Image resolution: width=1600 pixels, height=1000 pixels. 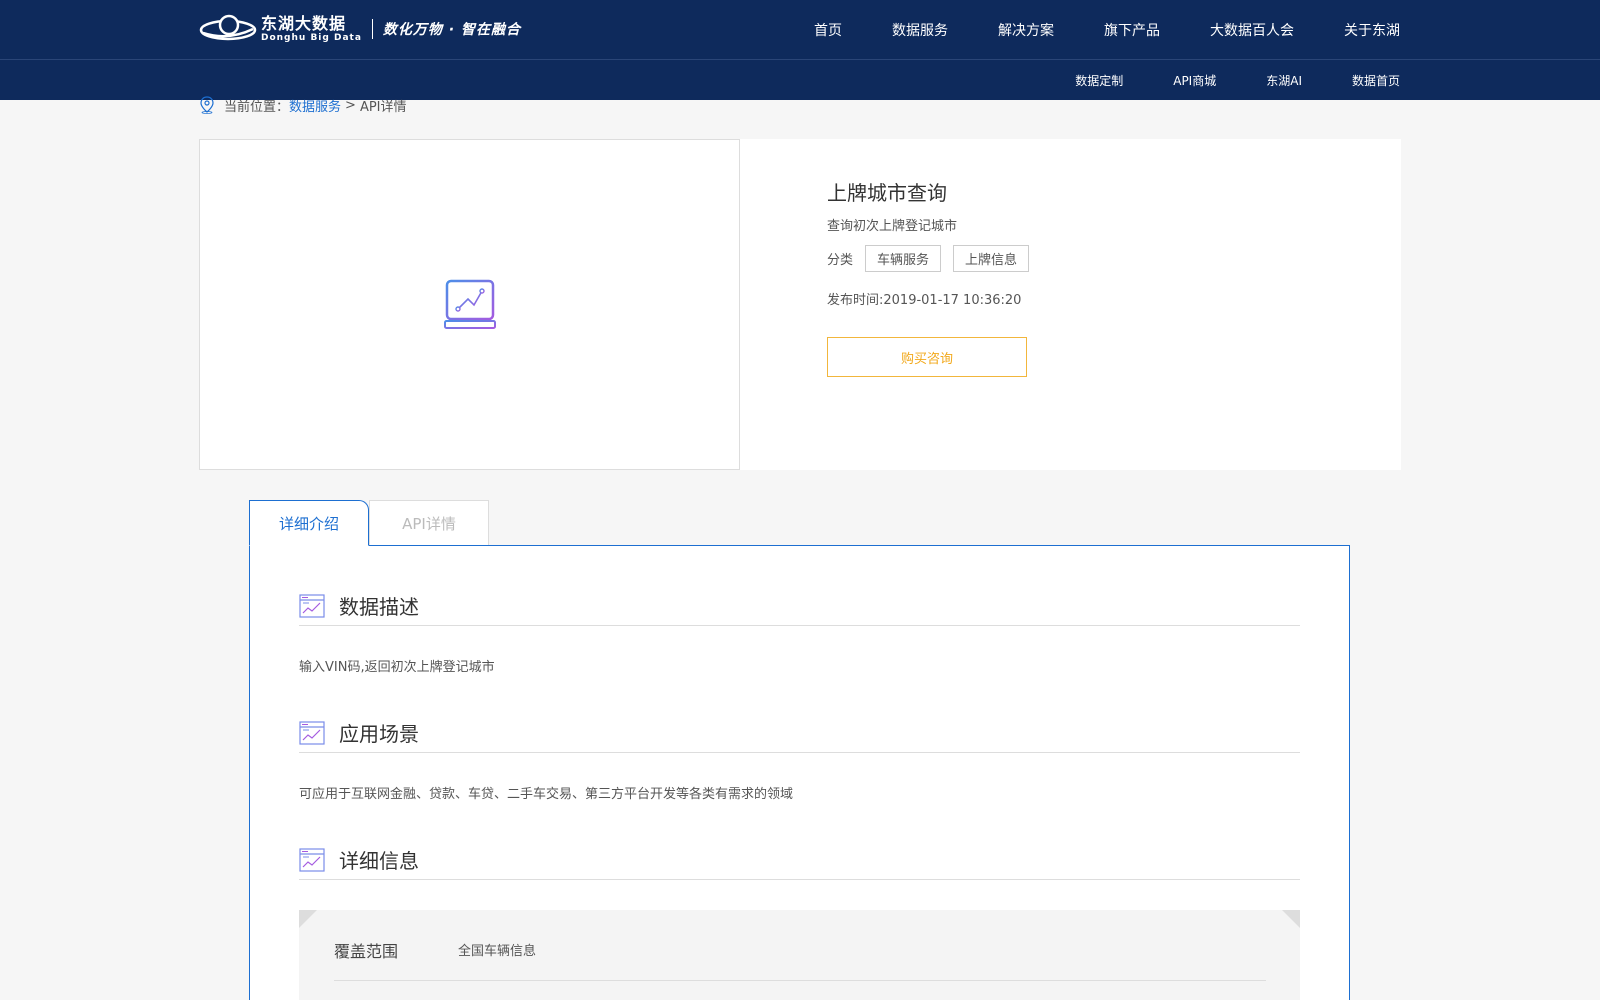 What do you see at coordinates (207, 105) in the screenshot?
I see `location-pin-icon` at bounding box center [207, 105].